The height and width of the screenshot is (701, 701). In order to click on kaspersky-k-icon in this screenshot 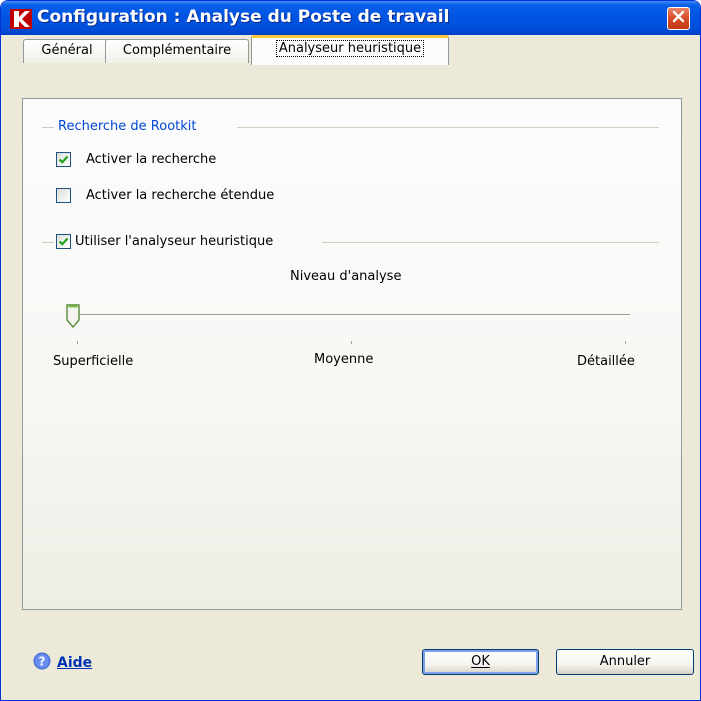, I will do `click(21, 19)`.